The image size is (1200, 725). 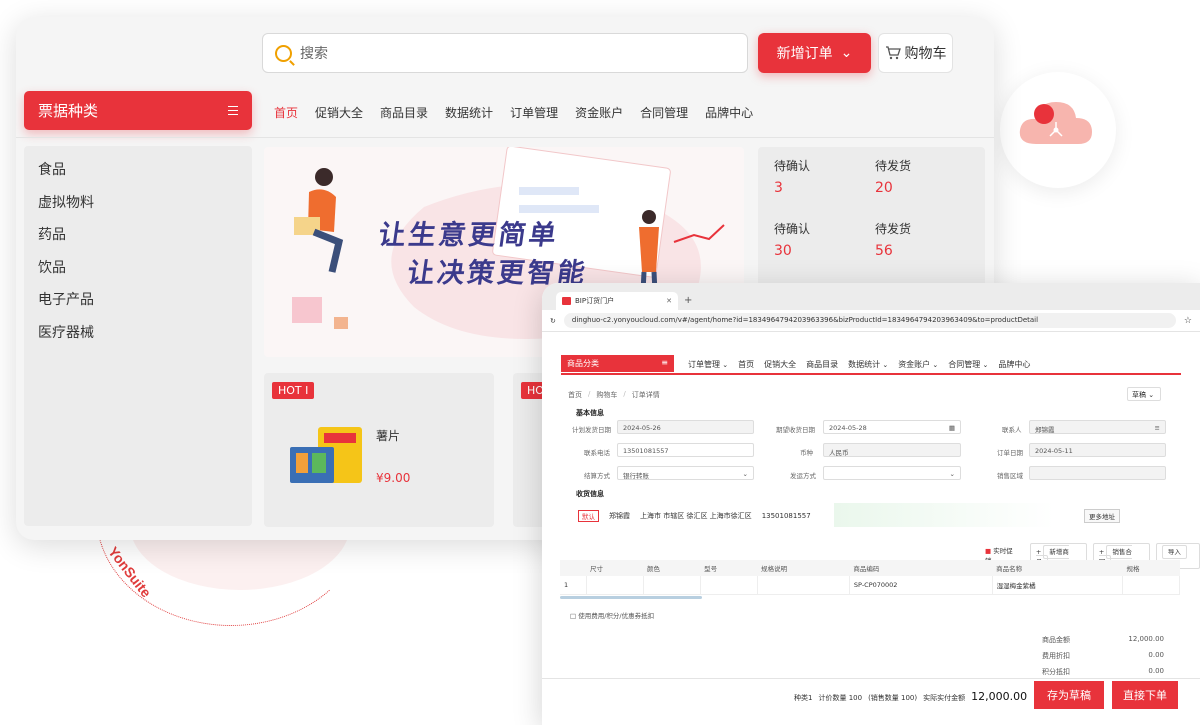 I want to click on category-item: 食品, so click(x=138, y=170).